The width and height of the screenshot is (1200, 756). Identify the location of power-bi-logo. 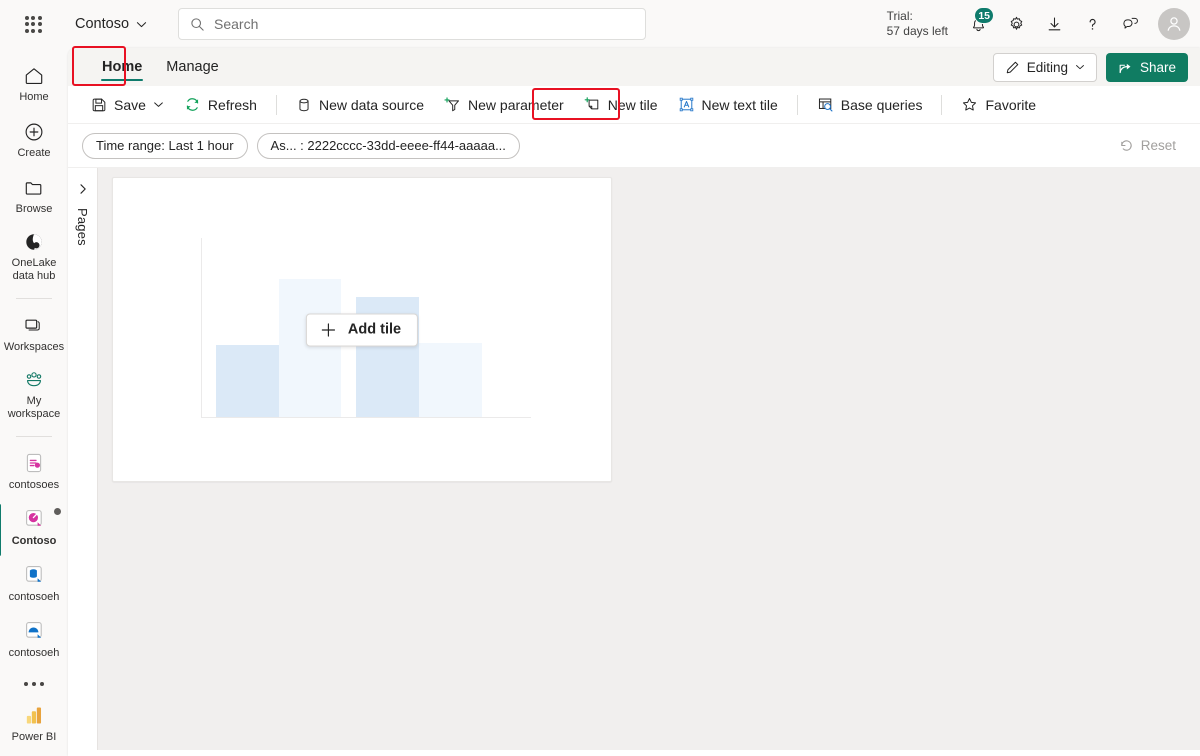
(34, 715).